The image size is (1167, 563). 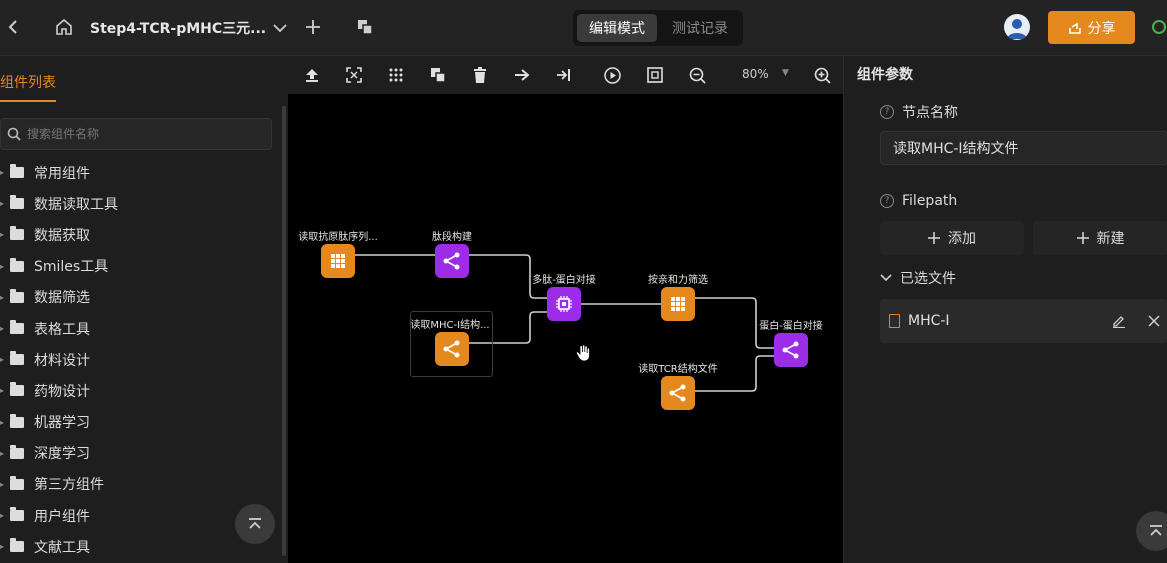 I want to click on selected-files-header: 已选文件, so click(x=918, y=278).